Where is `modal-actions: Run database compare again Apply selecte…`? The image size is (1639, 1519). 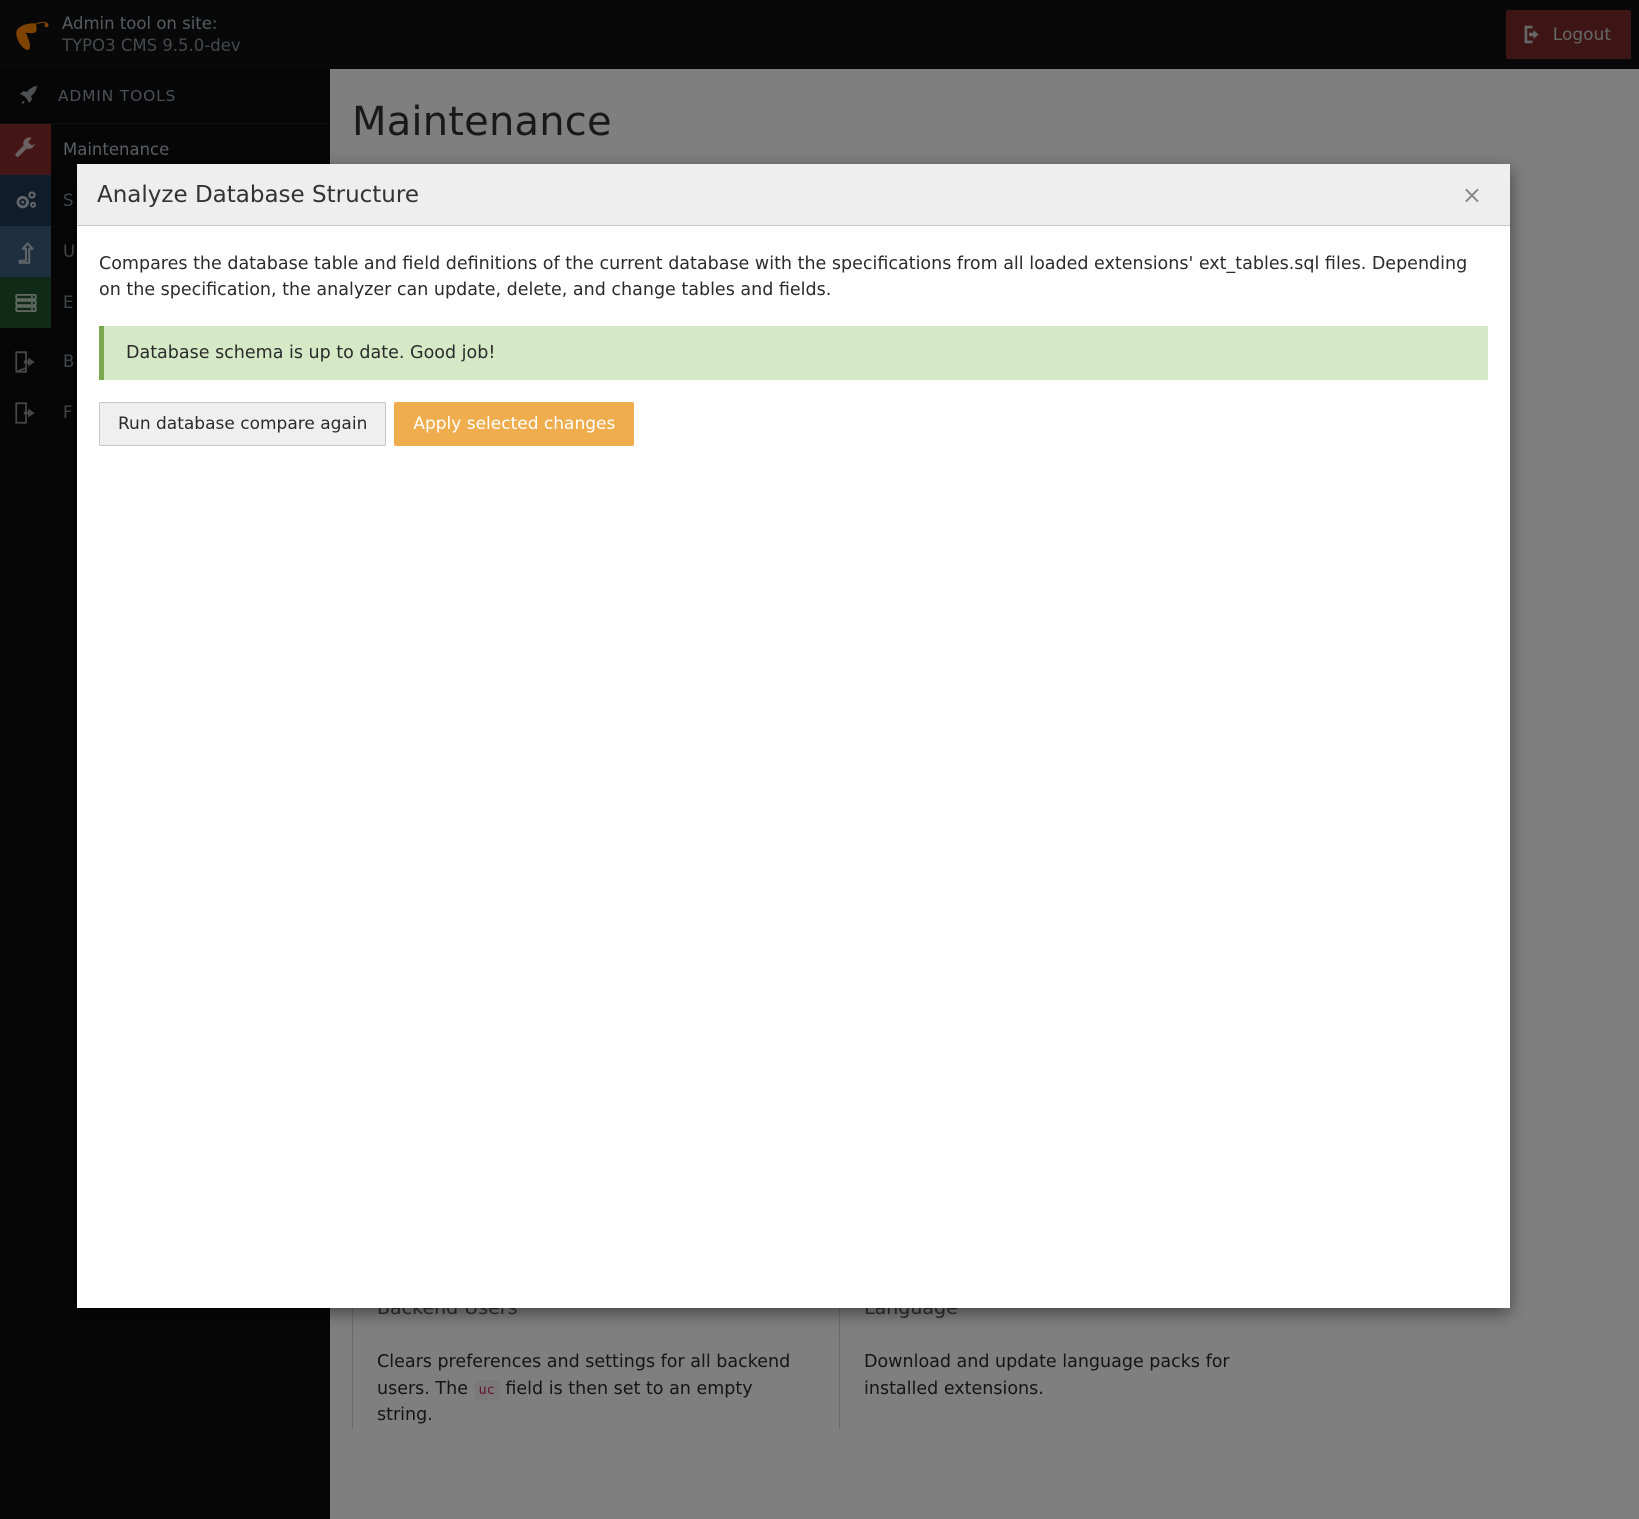
modal-actions: Run database compare again Apply selecte… is located at coordinates (793, 423).